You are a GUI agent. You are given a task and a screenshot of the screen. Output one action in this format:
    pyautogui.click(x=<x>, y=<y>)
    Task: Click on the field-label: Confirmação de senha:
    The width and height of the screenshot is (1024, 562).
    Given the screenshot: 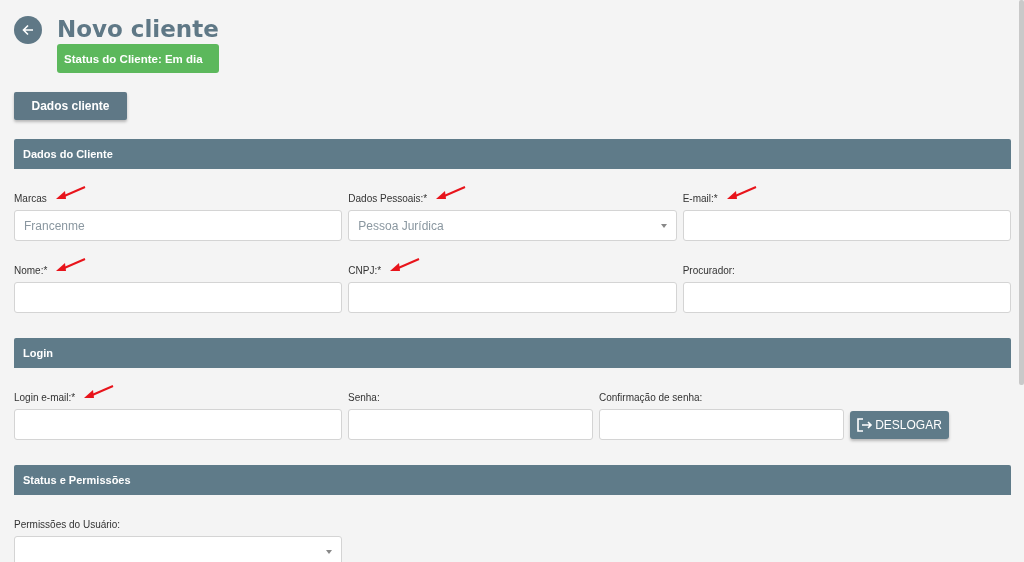 What is the action you would take?
    pyautogui.click(x=651, y=397)
    